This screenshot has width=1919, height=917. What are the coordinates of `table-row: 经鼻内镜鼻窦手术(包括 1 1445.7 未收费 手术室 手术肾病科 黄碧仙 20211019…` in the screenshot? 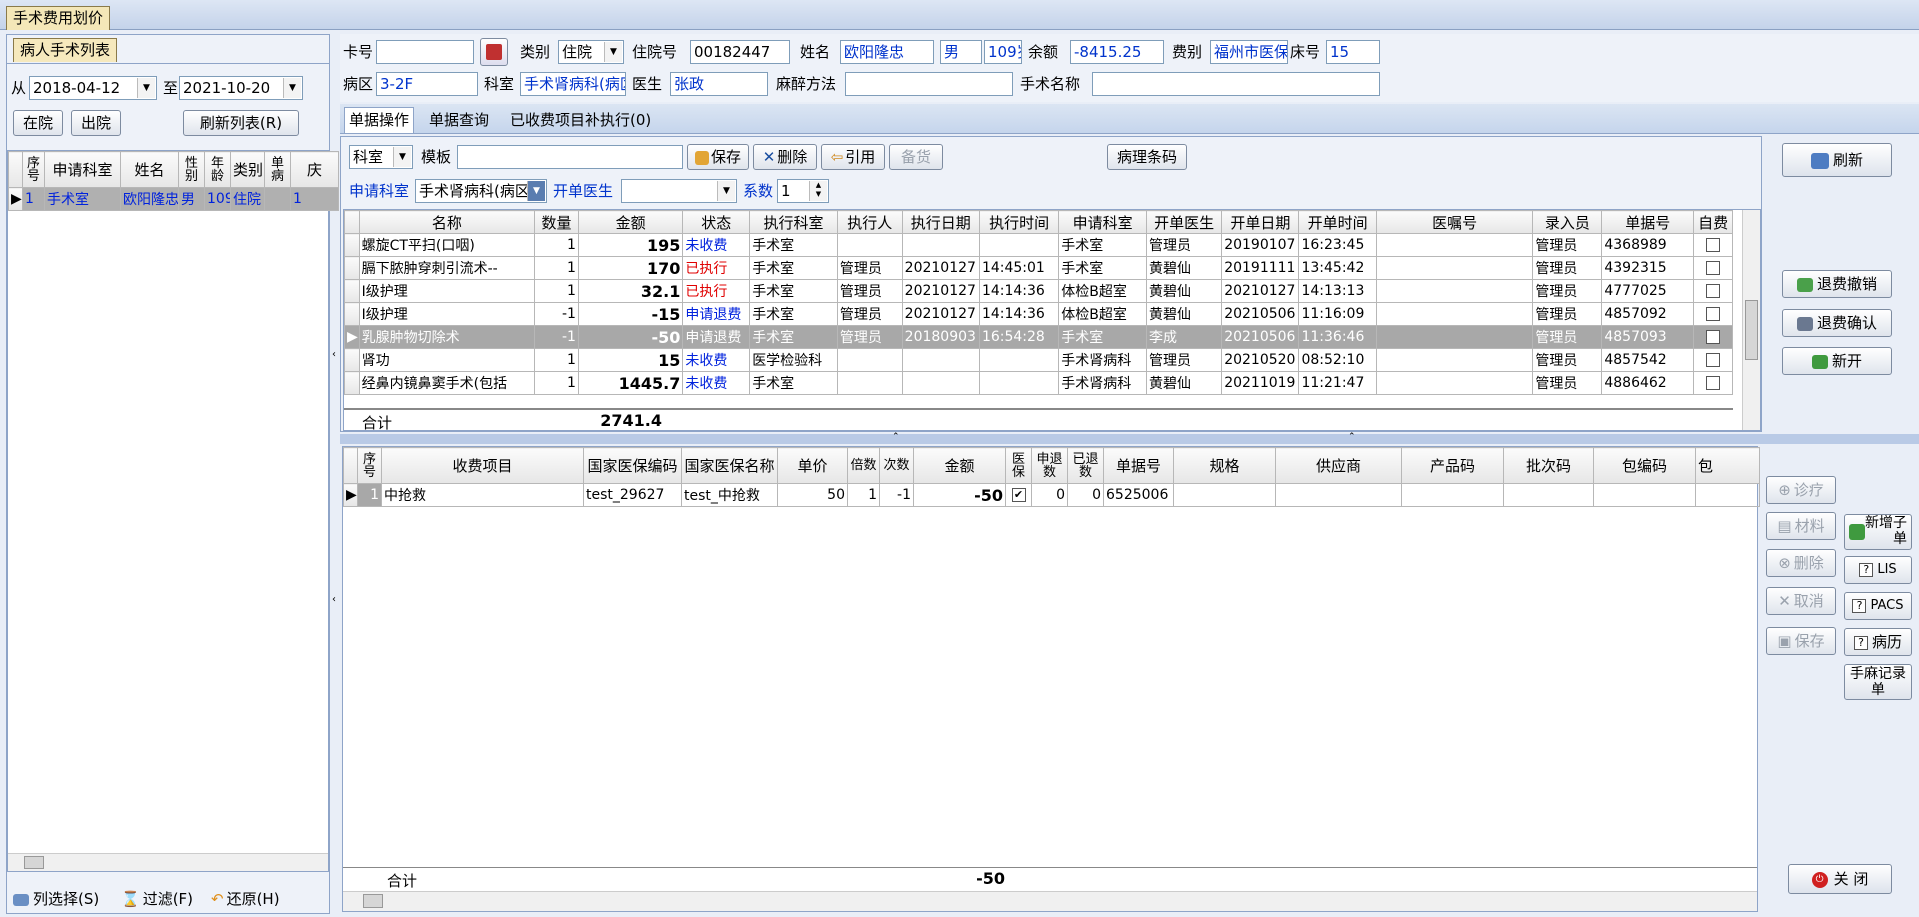 It's located at (1038, 383).